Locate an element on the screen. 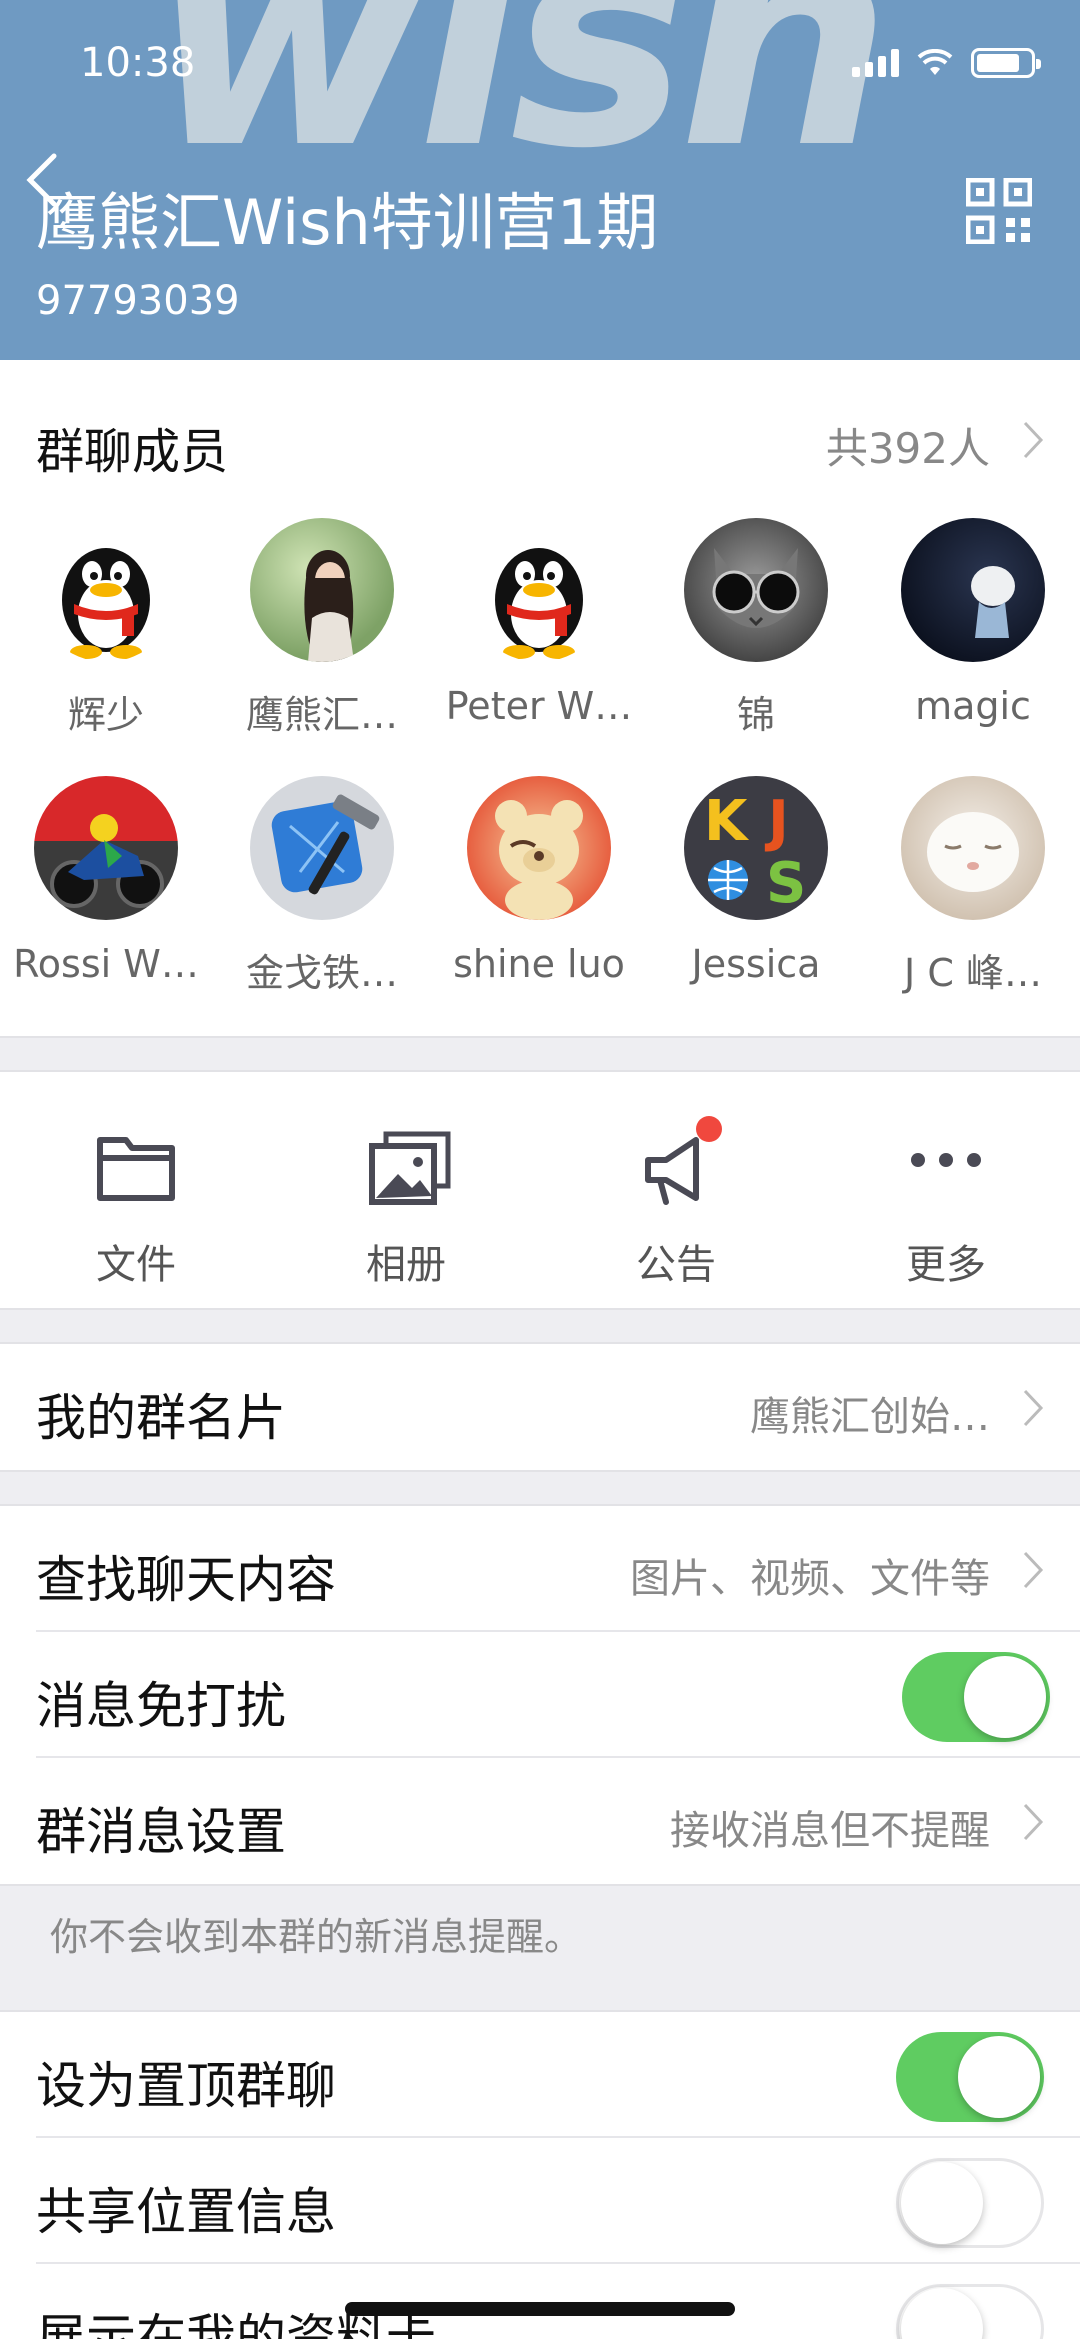  notification-hint: 你不会收到本群的新消息提醒。 is located at coordinates (316, 1937).